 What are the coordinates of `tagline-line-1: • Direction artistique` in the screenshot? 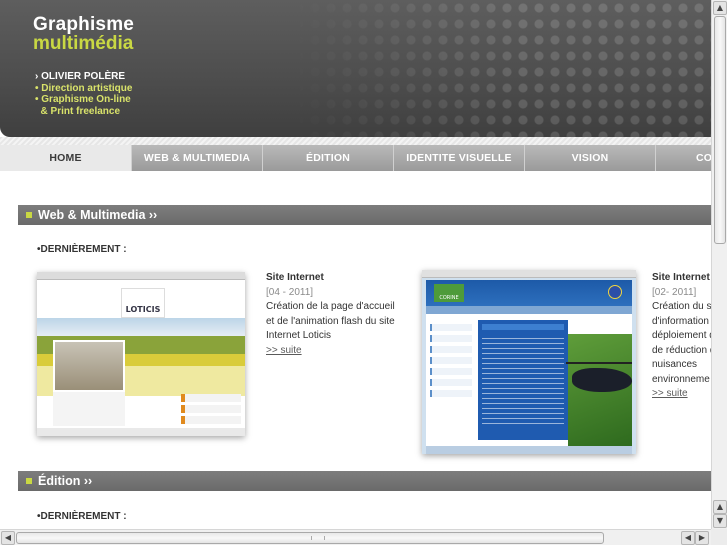 It's located at (84, 88).